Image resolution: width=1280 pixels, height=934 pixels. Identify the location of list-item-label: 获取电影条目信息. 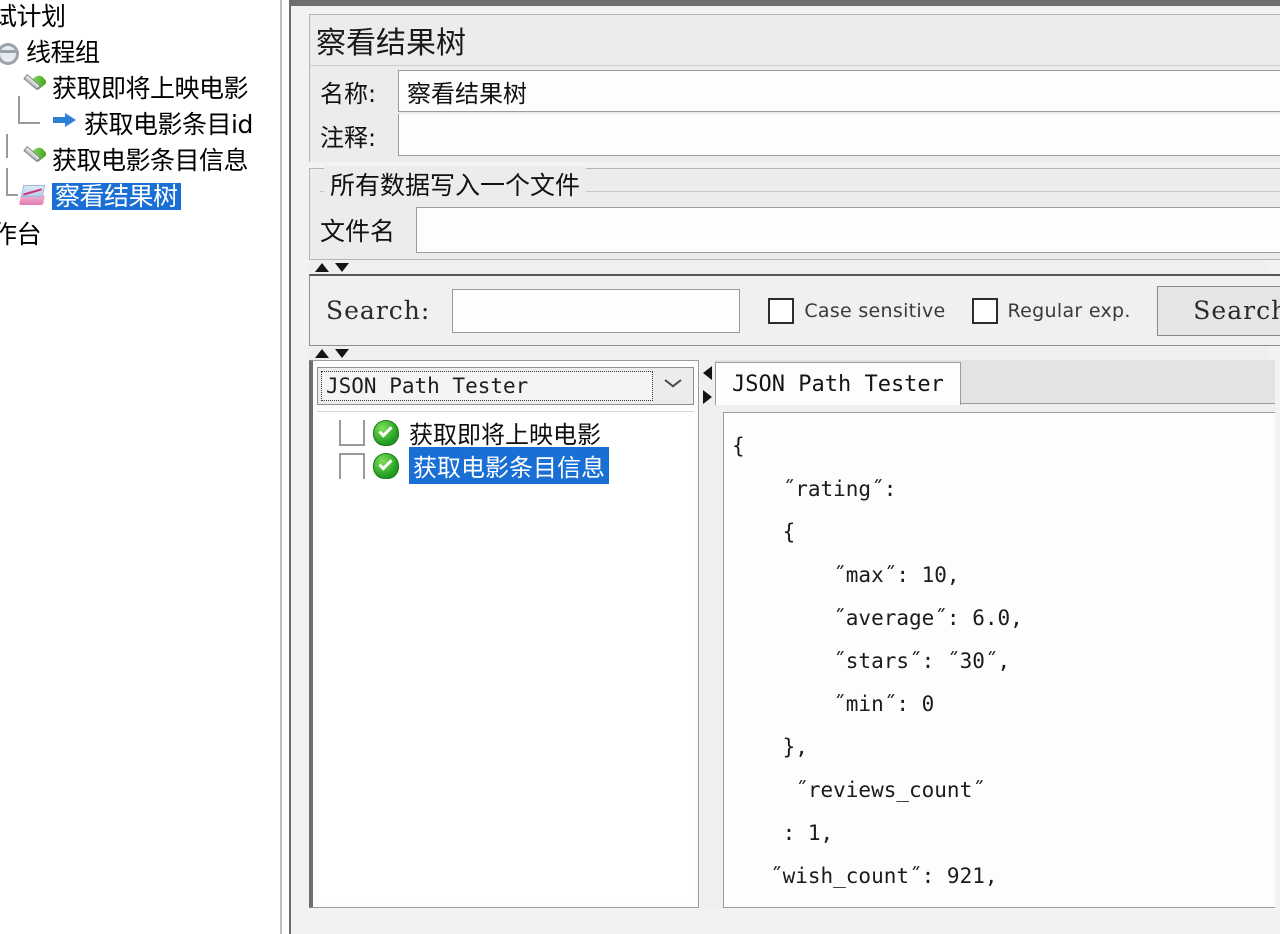
(509, 465).